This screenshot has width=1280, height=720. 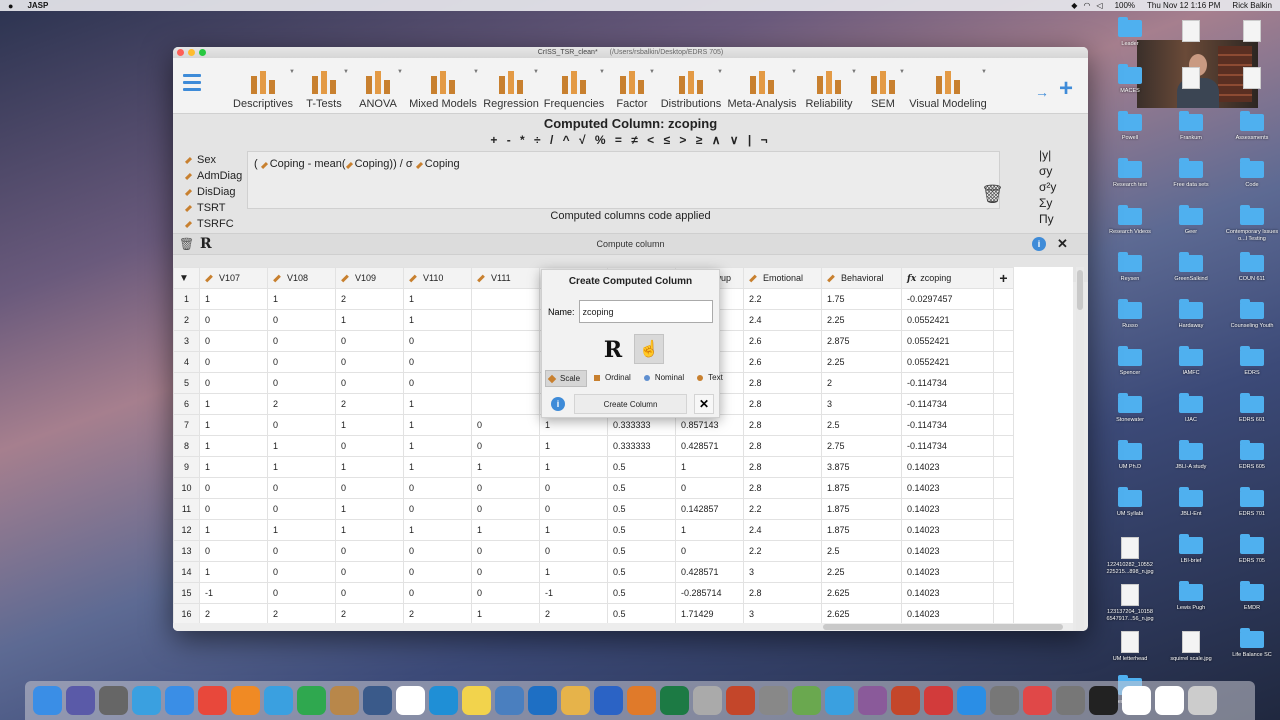 I want to click on desktop-item: EDRS 601, so click(x=1250, y=408).